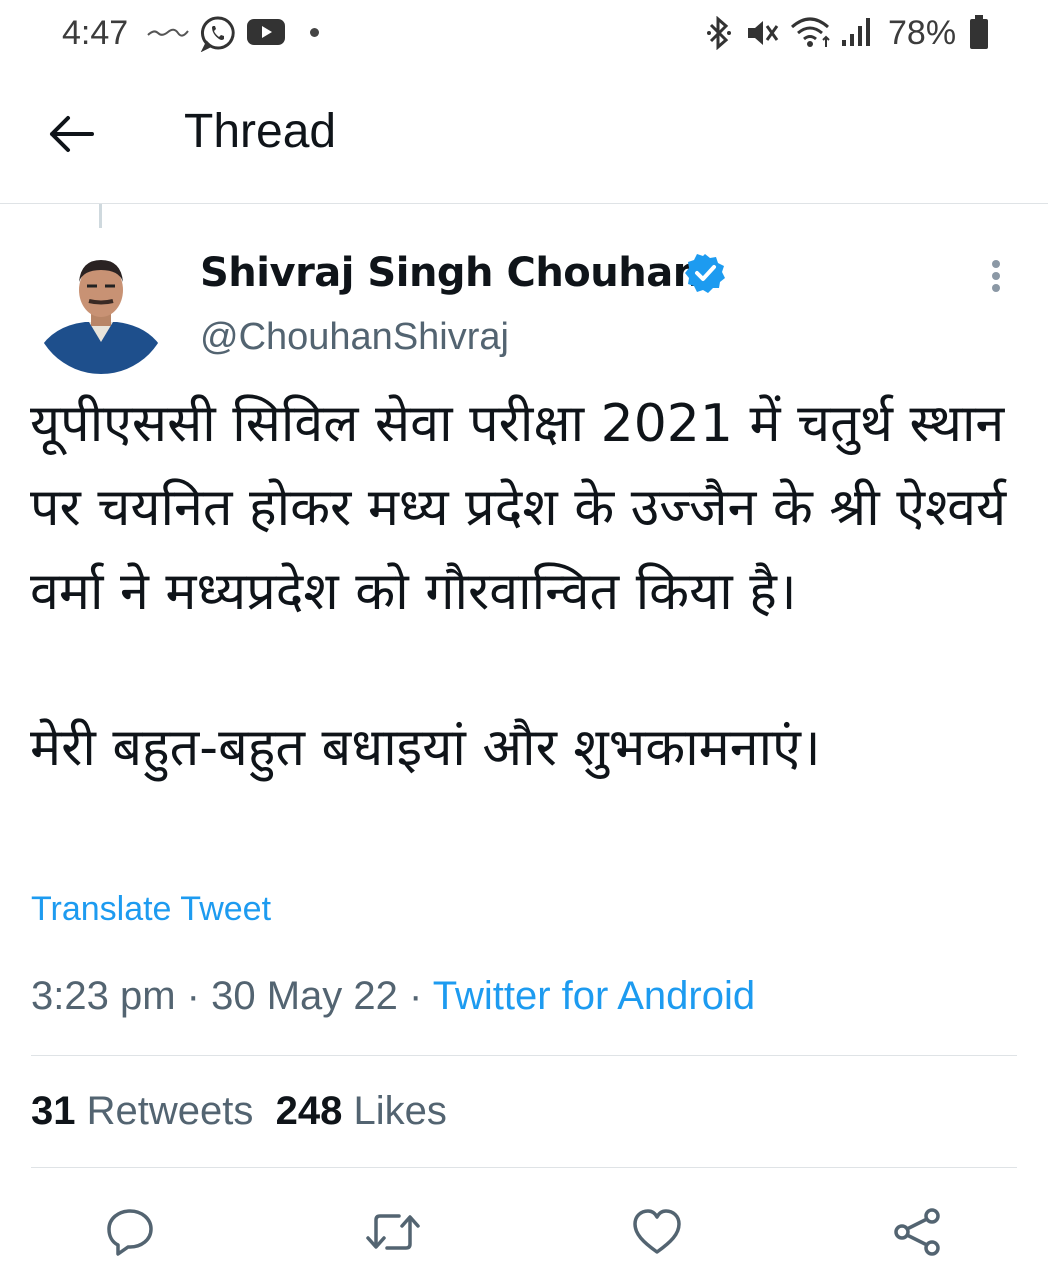 The width and height of the screenshot is (1048, 1280). I want to click on status-bar: 4:47 78%, so click(524, 35).